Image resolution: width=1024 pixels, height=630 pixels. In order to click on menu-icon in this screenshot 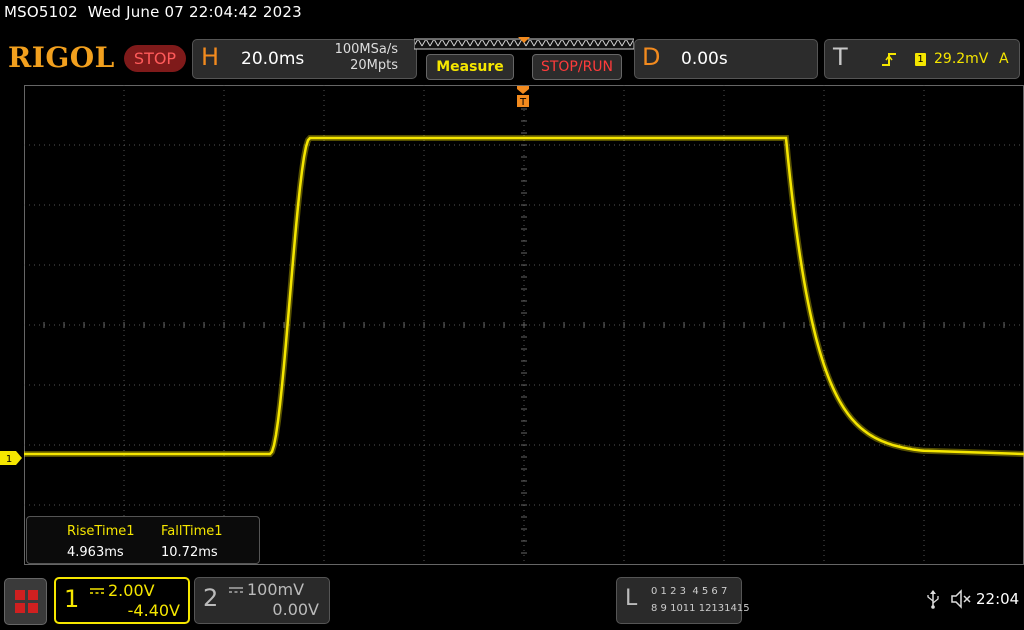, I will do `click(26, 601)`.